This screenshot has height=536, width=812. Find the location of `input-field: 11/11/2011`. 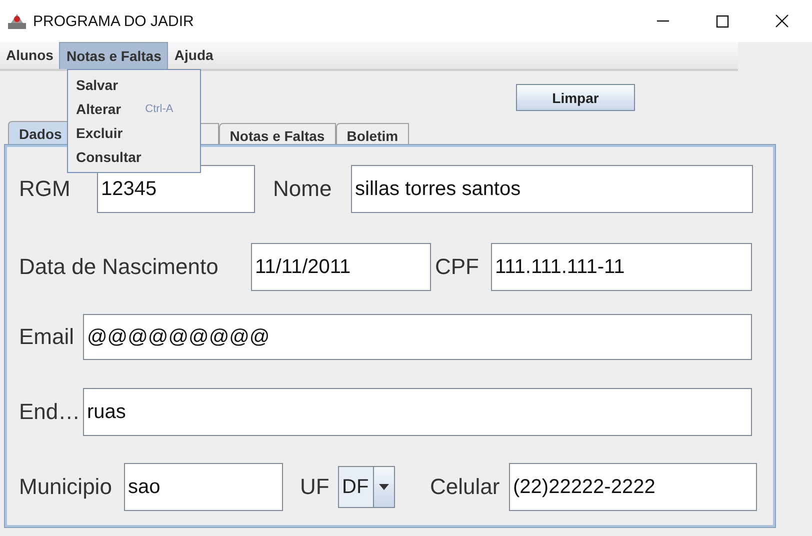

input-field: 11/11/2011 is located at coordinates (341, 267).